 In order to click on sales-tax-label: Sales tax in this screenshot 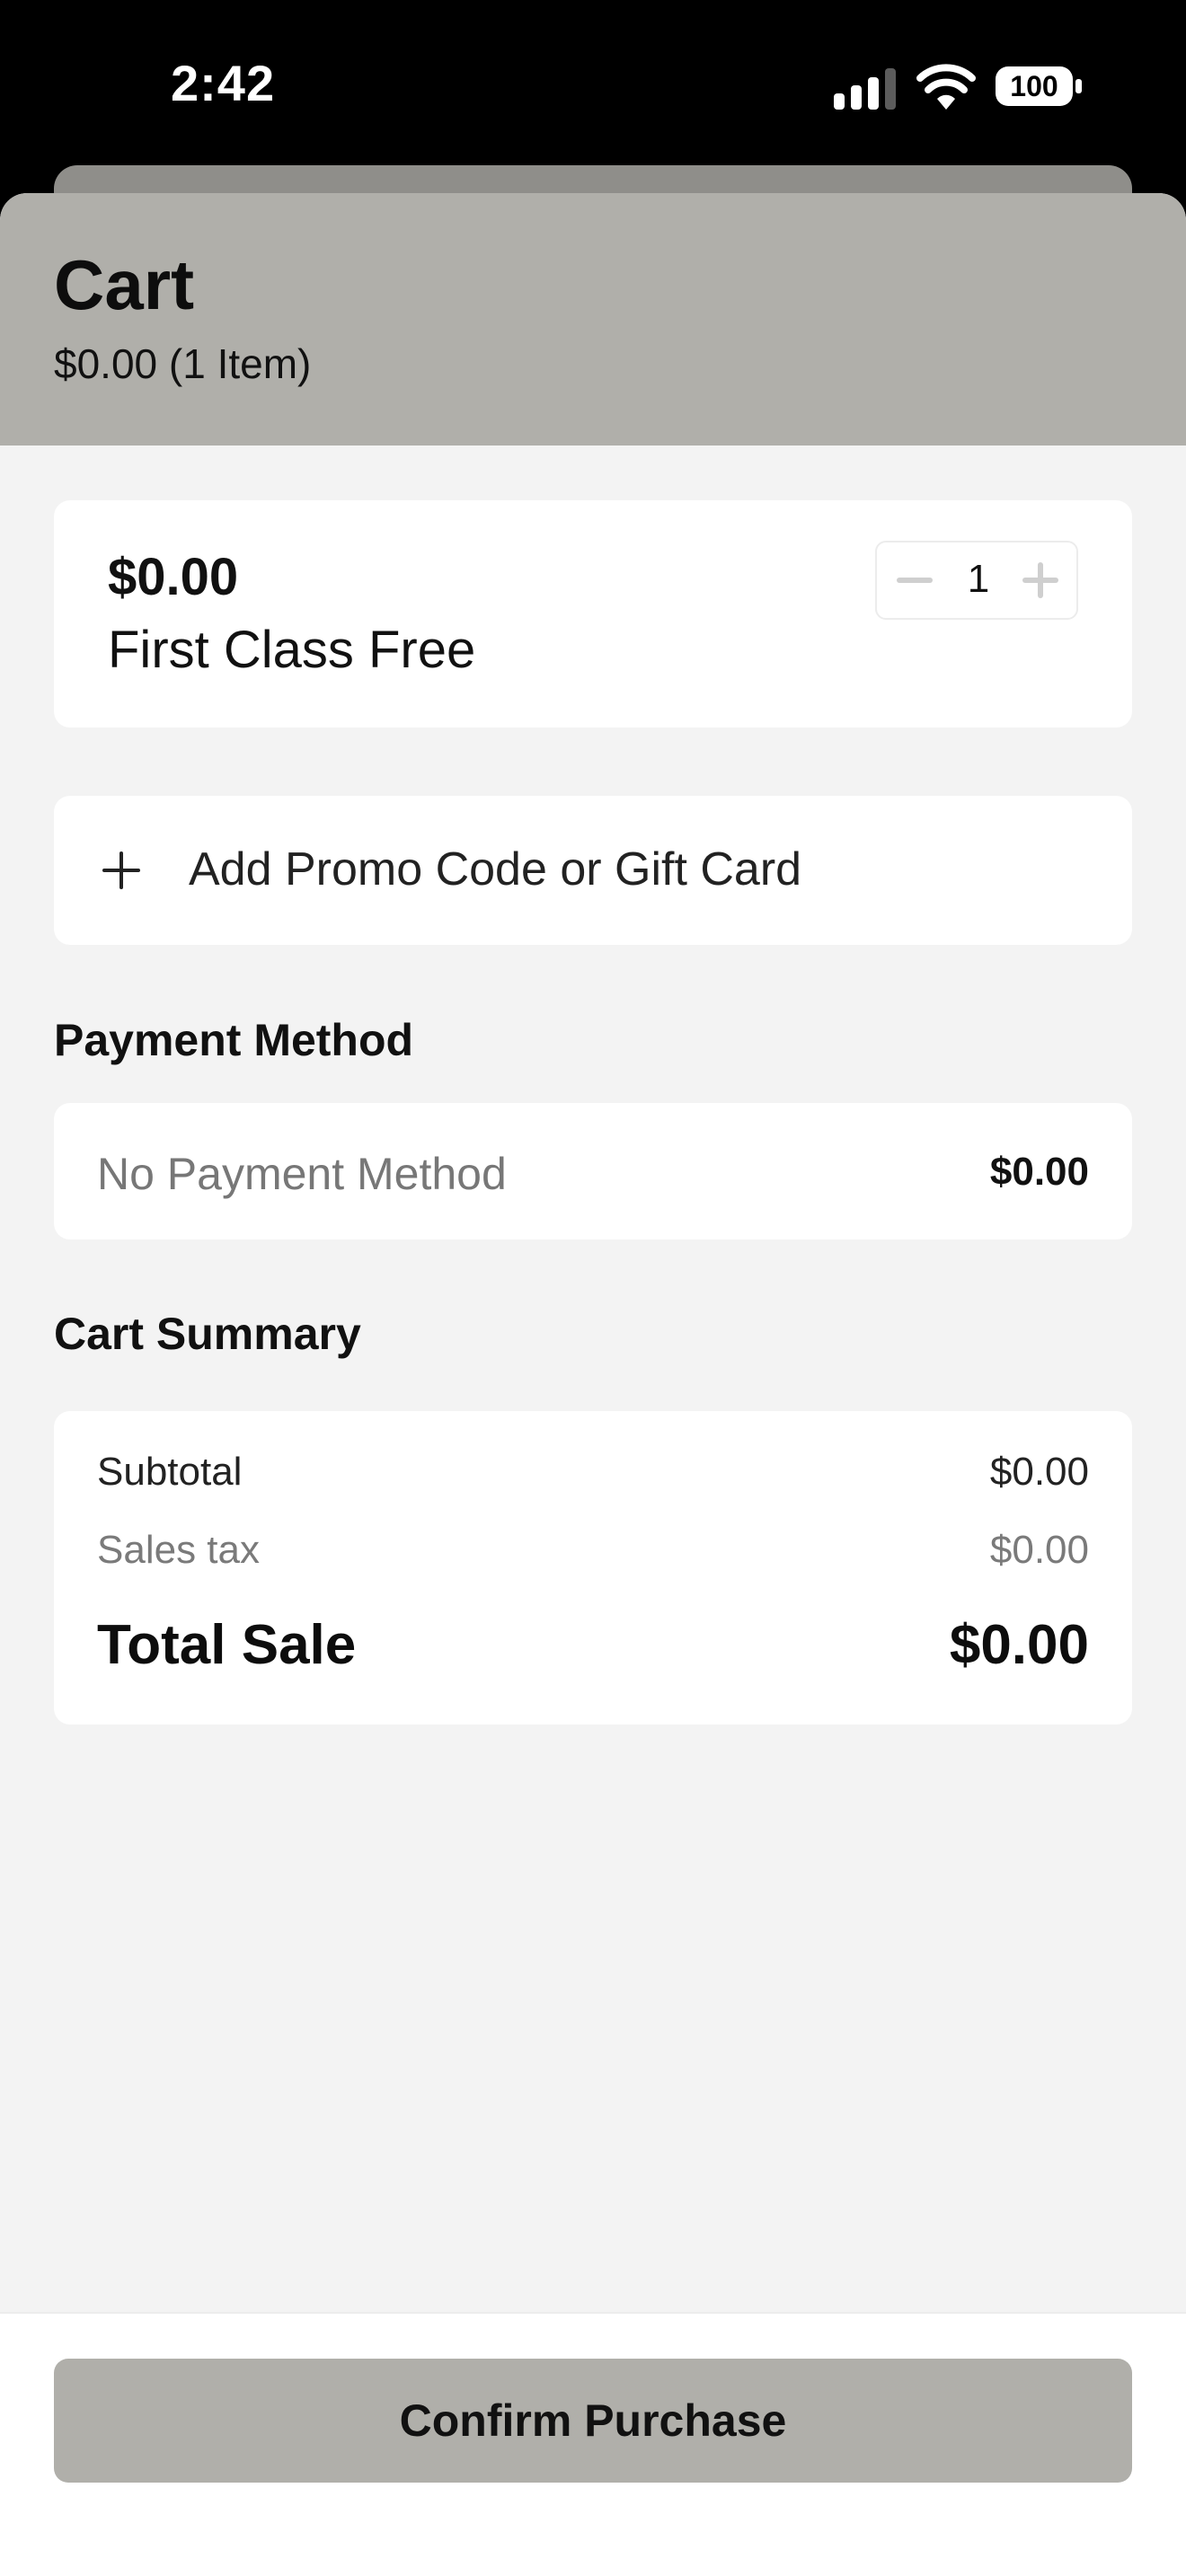, I will do `click(178, 1550)`.